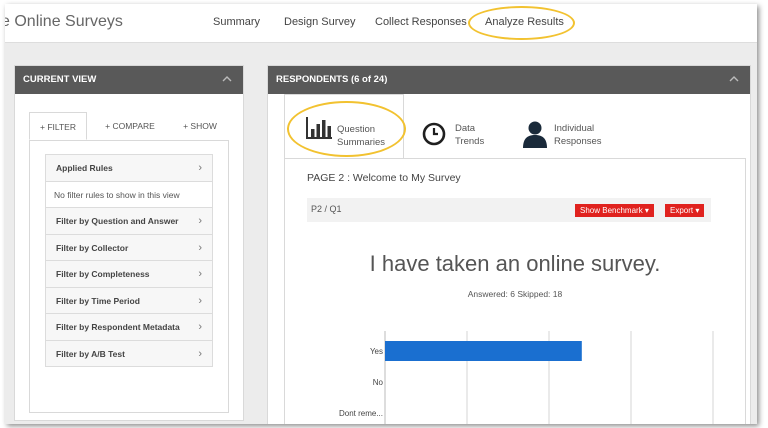 The height and width of the screenshot is (428, 768). Describe the element at coordinates (515, 294) in the screenshot. I see `answered-skipped-text: Answered: 6 Skipped: 18` at that location.